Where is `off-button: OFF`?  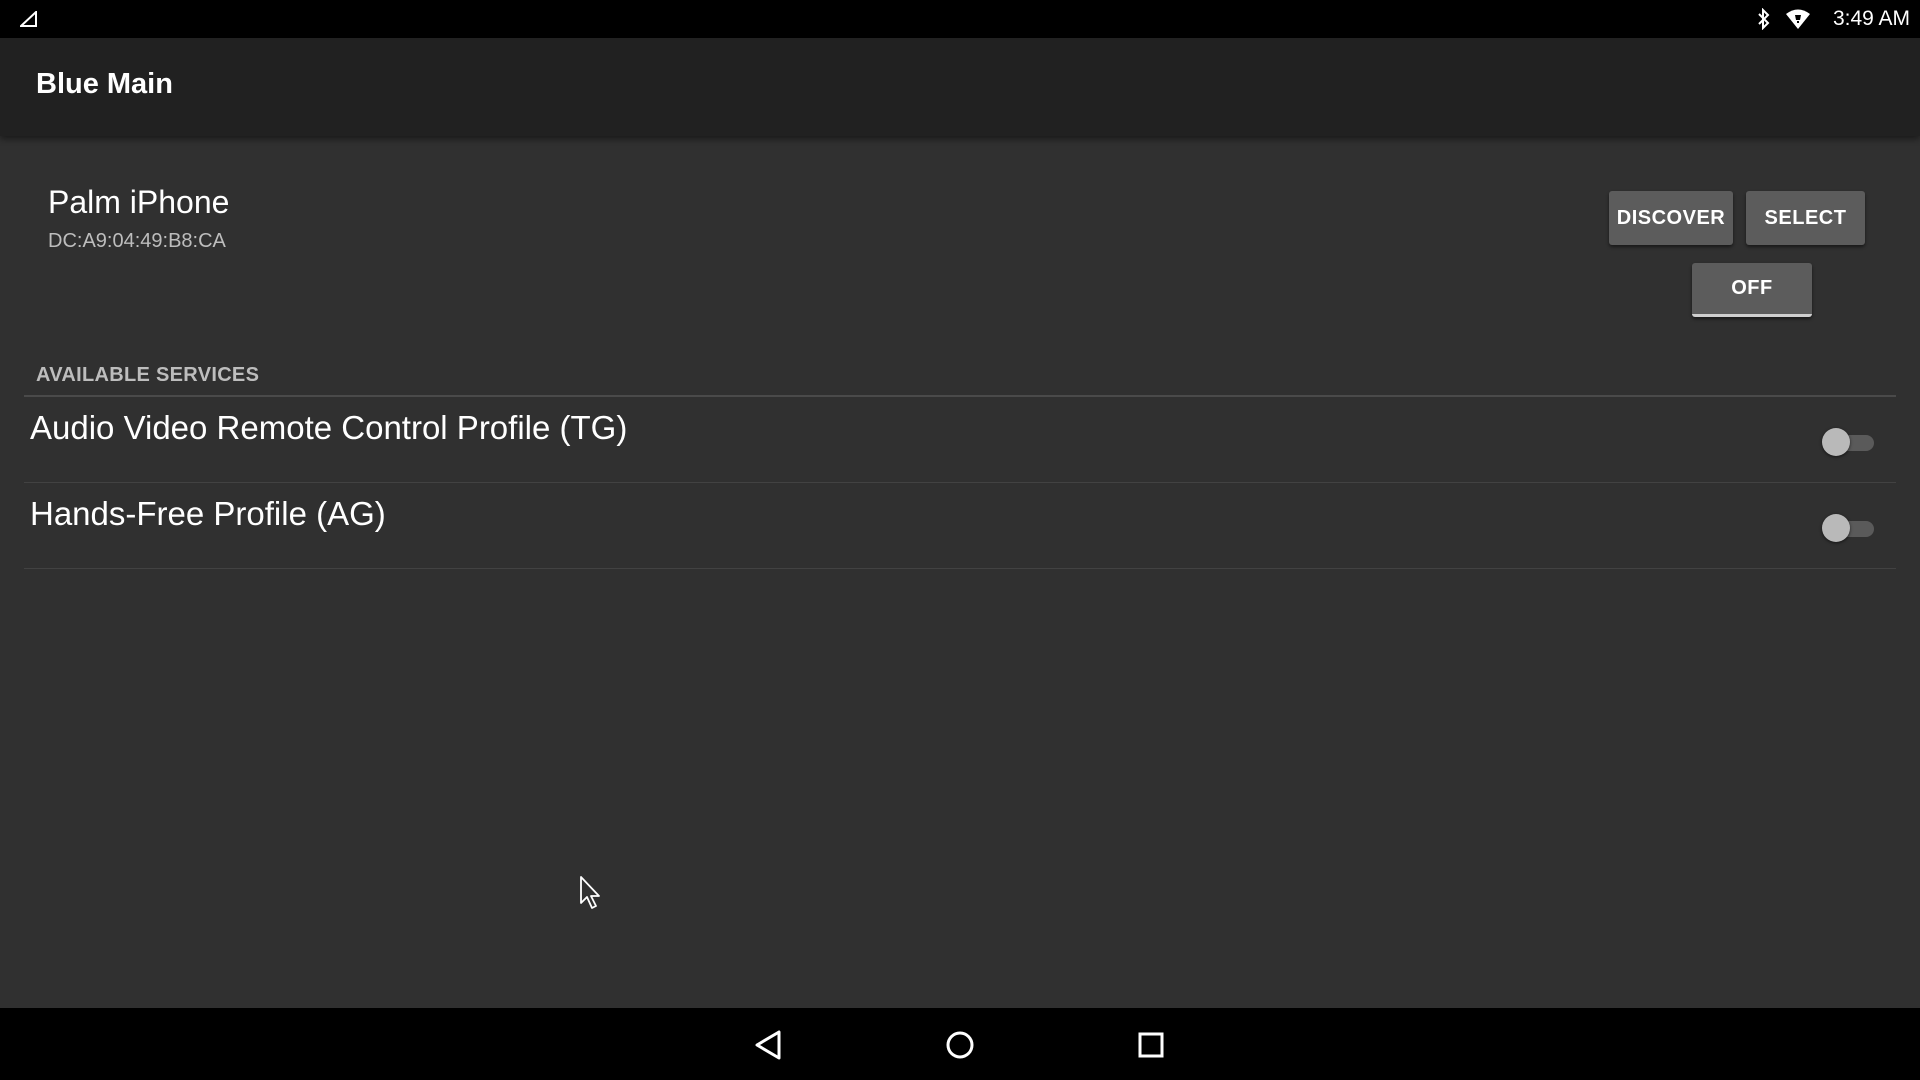 off-button: OFF is located at coordinates (1752, 290).